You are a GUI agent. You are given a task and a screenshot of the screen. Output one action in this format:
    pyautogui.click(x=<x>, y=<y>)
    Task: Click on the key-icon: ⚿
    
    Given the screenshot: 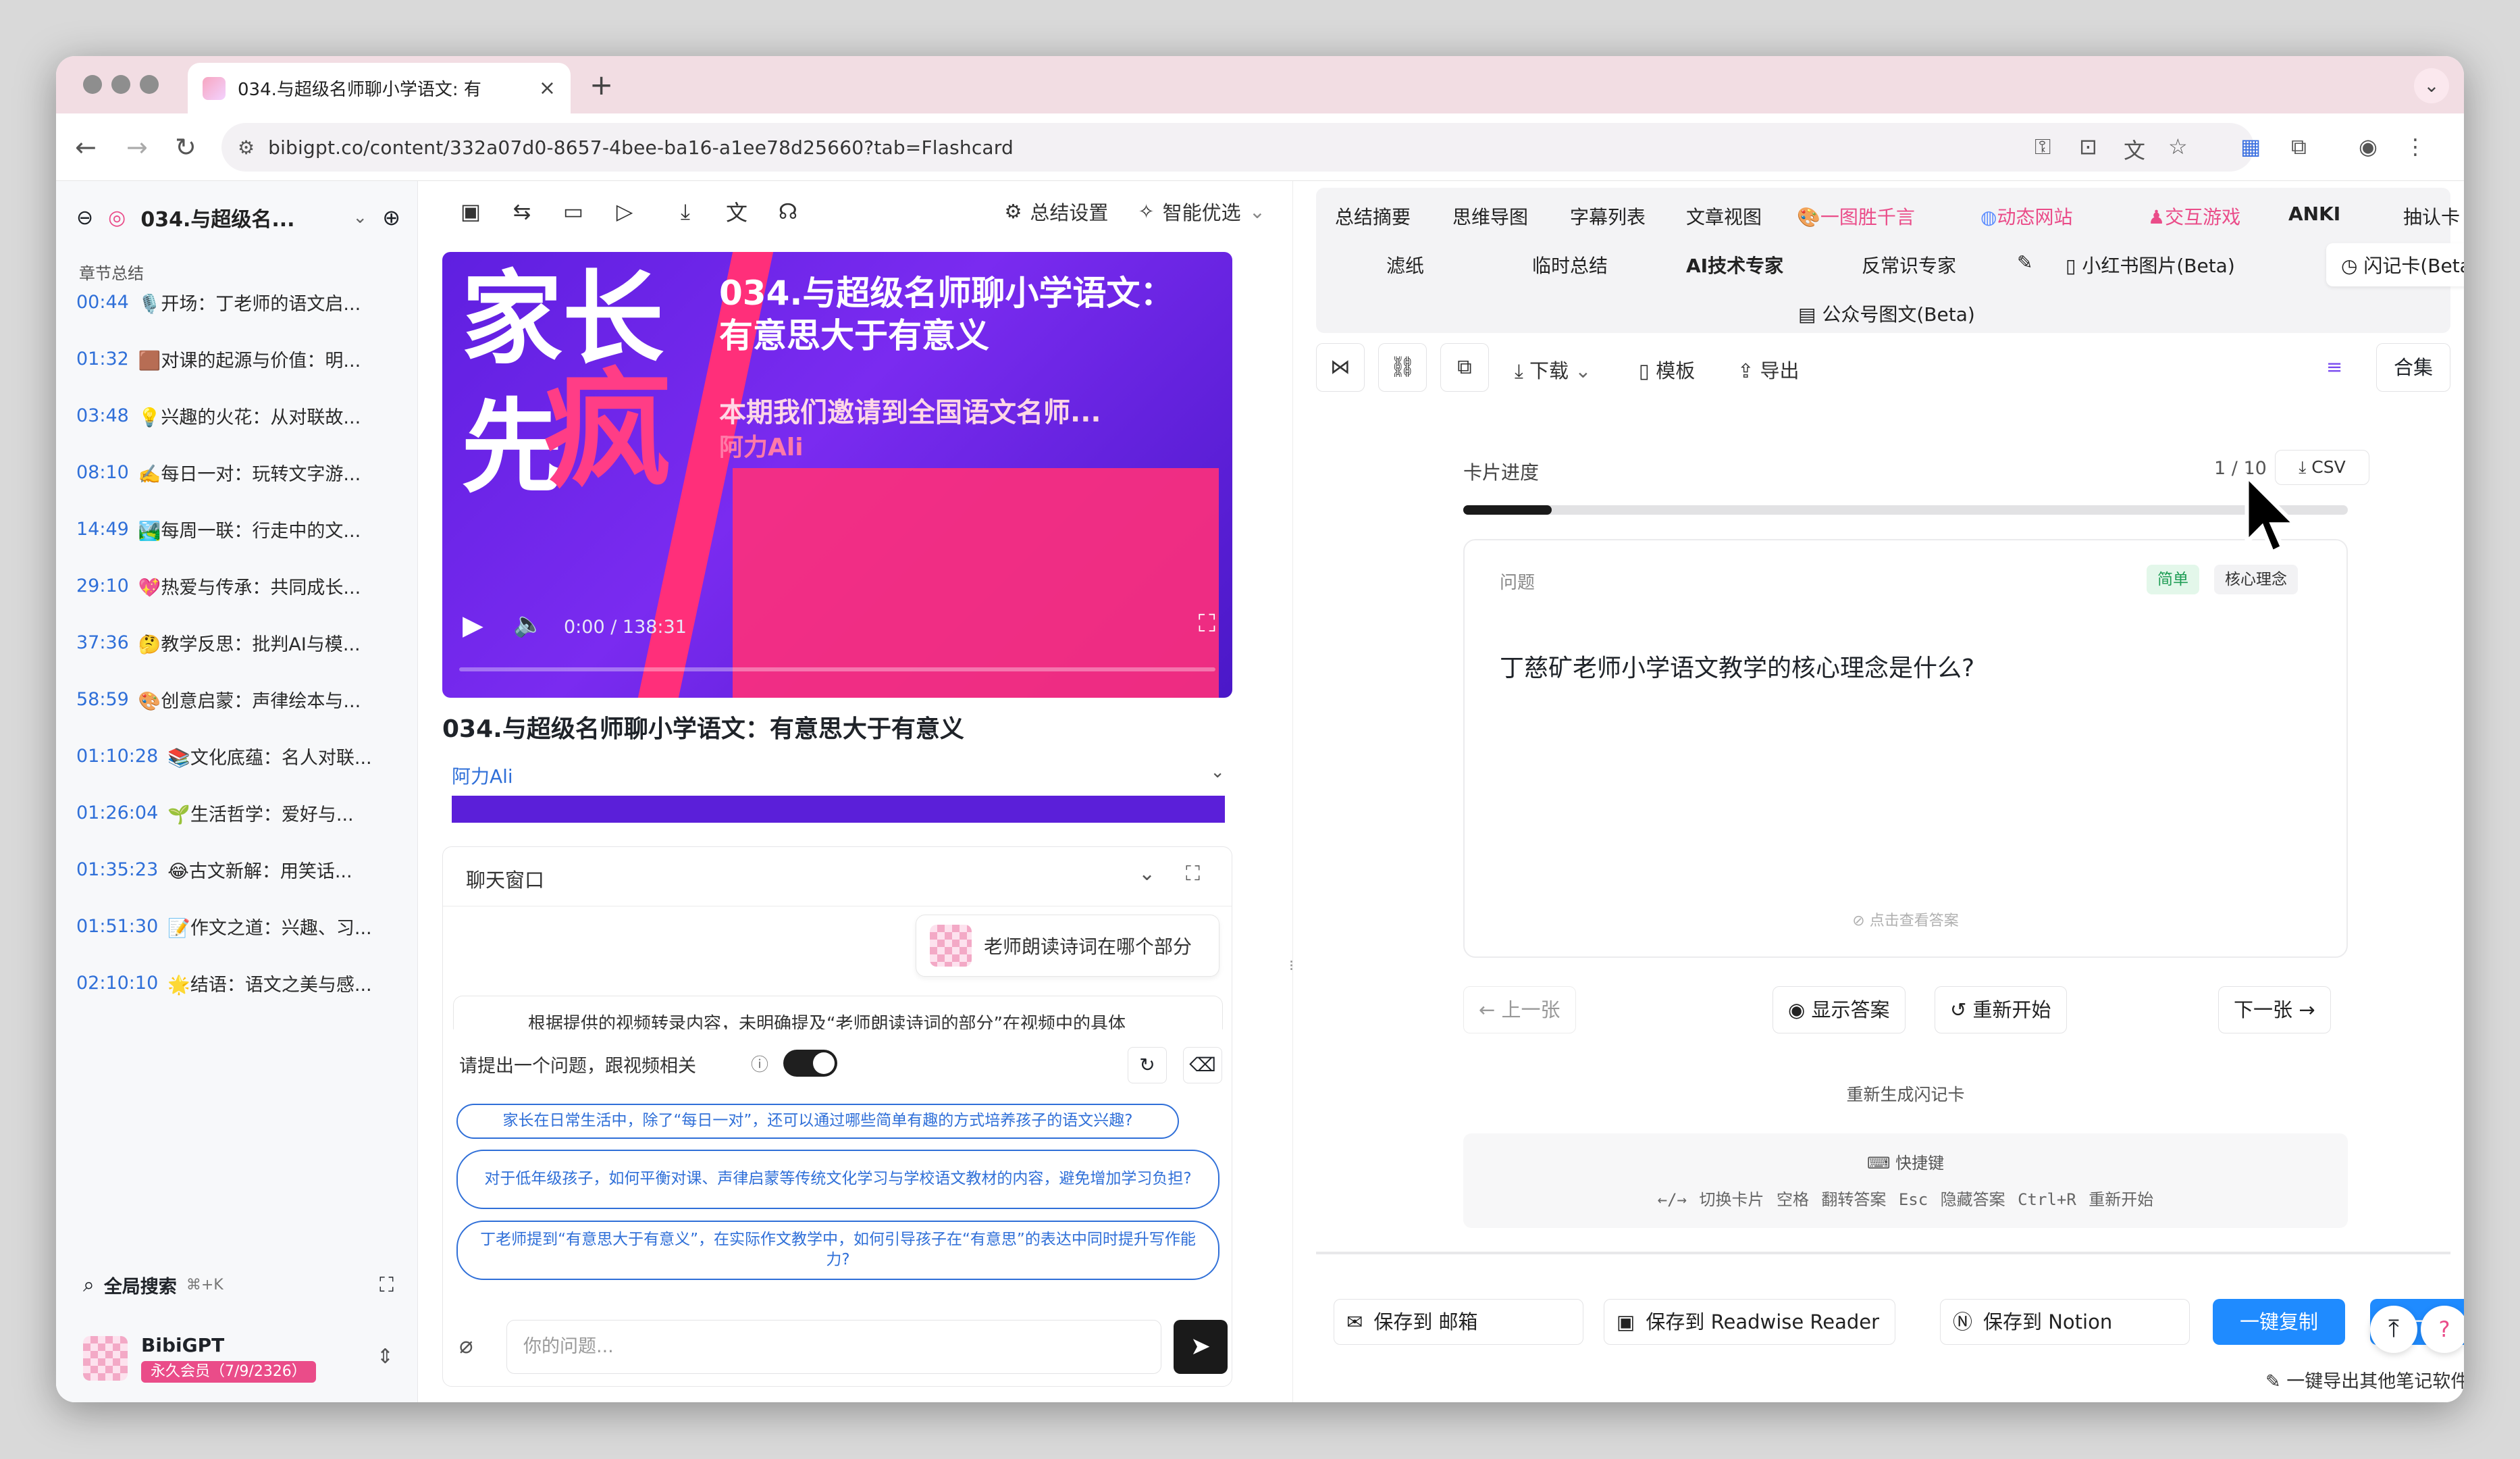 What is the action you would take?
    pyautogui.click(x=2043, y=147)
    